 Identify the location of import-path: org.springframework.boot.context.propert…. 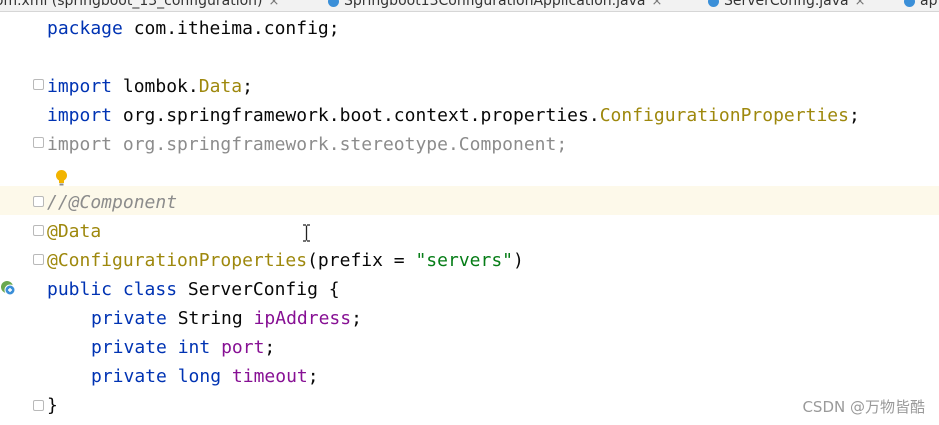
(356, 115).